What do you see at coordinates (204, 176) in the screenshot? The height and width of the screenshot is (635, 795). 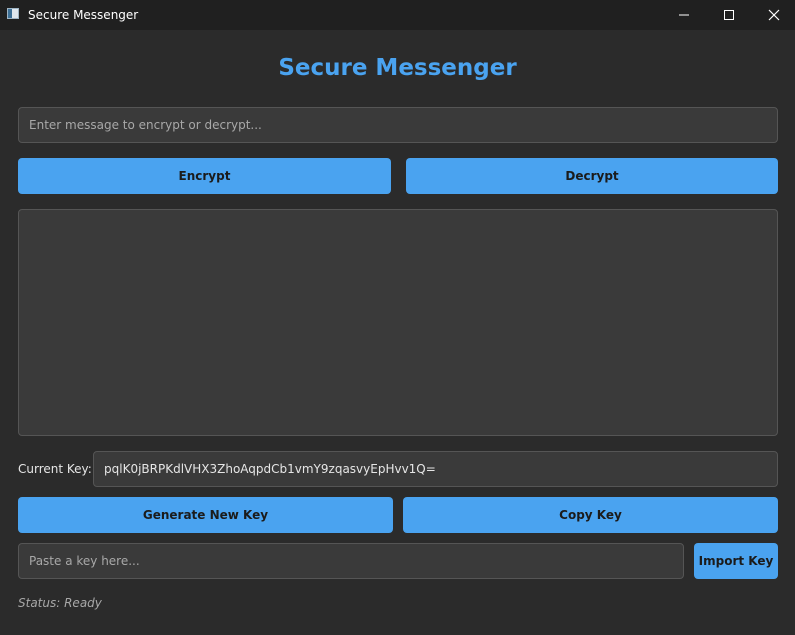 I see `encrypt-button: Encrypt` at bounding box center [204, 176].